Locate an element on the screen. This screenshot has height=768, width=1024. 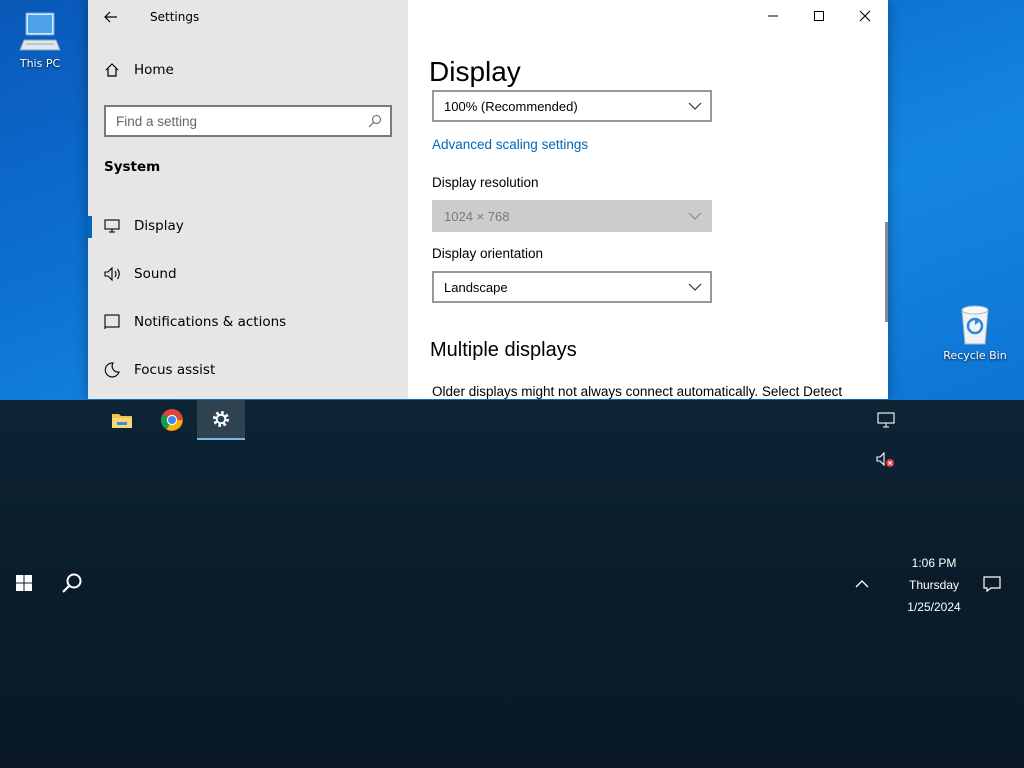
start-button is located at coordinates (24, 583).